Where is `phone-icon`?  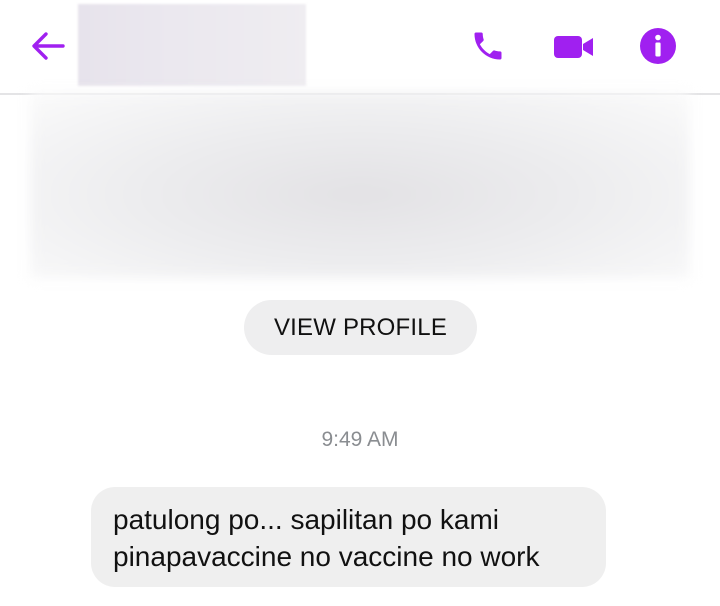
phone-icon is located at coordinates (488, 46).